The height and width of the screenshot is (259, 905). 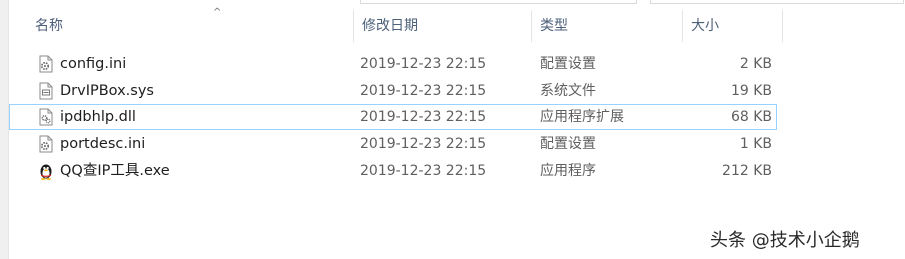 I want to click on navigation-pane-edge, so click(x=4, y=129).